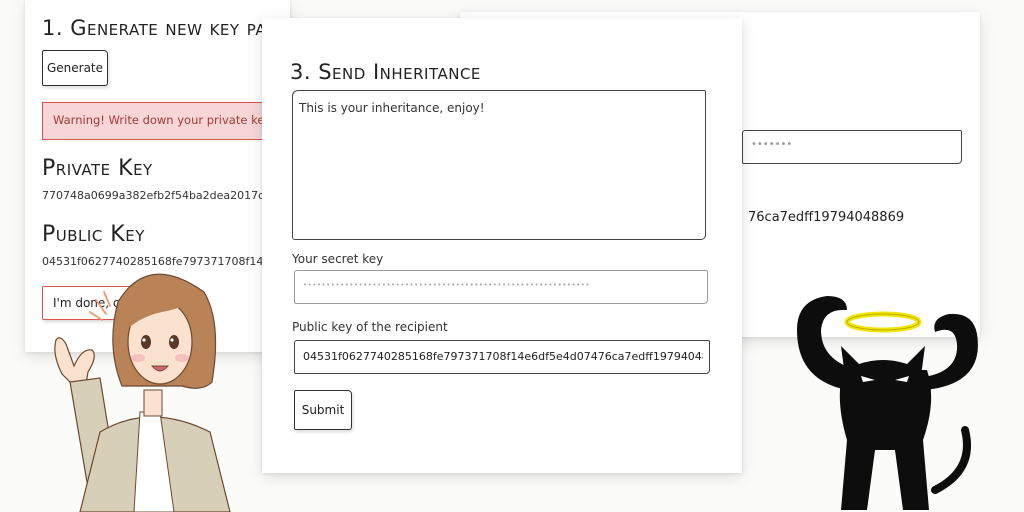 This screenshot has height=512, width=1024. What do you see at coordinates (323, 410) in the screenshot?
I see `submit-button: Submit` at bounding box center [323, 410].